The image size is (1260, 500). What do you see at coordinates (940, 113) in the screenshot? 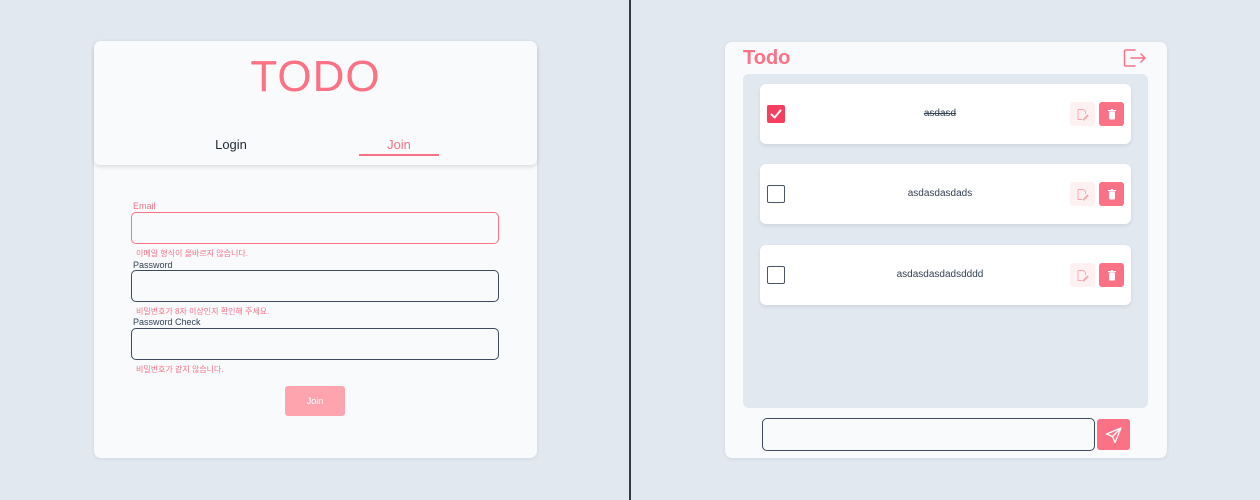
I see `todo-text: asdasd` at bounding box center [940, 113].